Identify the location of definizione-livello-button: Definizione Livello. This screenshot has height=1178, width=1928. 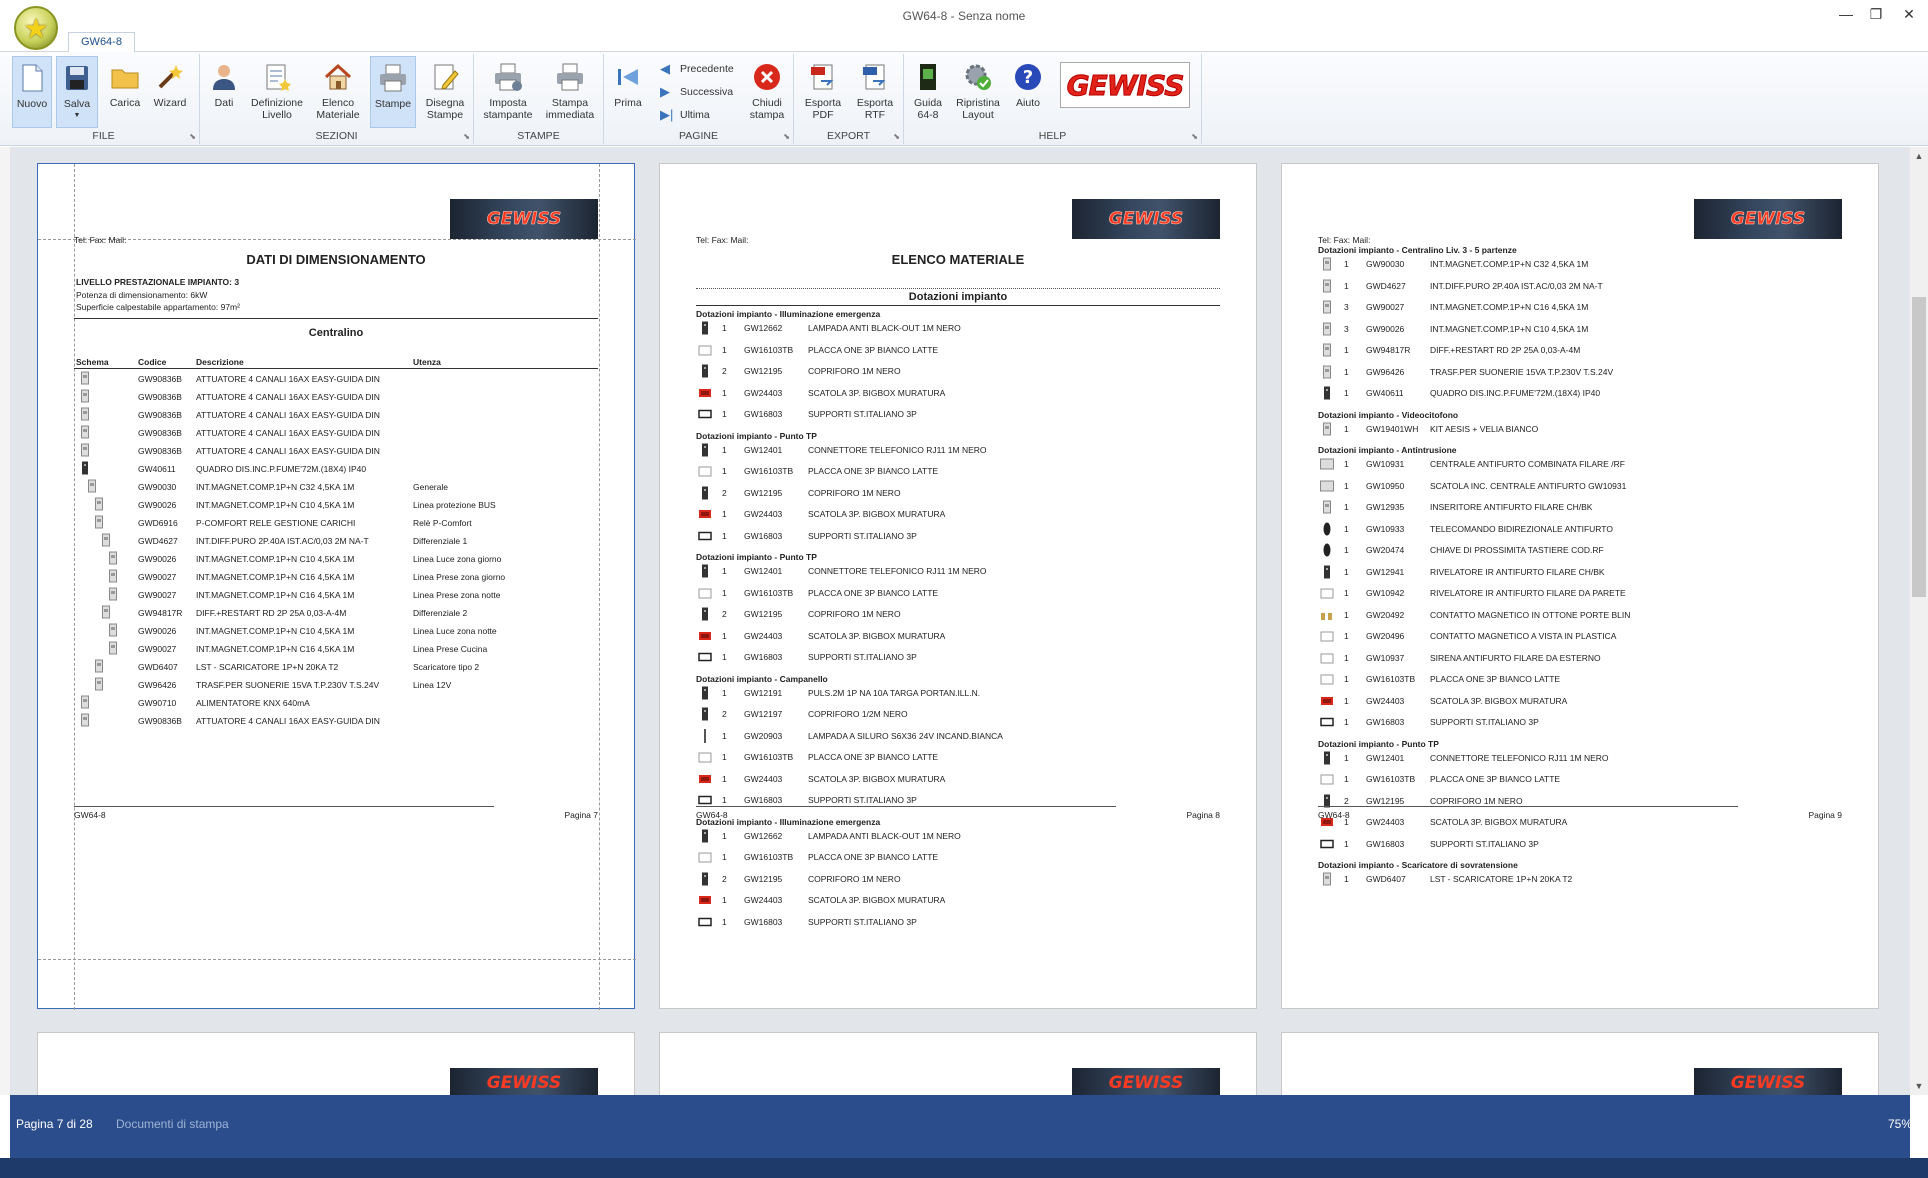
(277, 92).